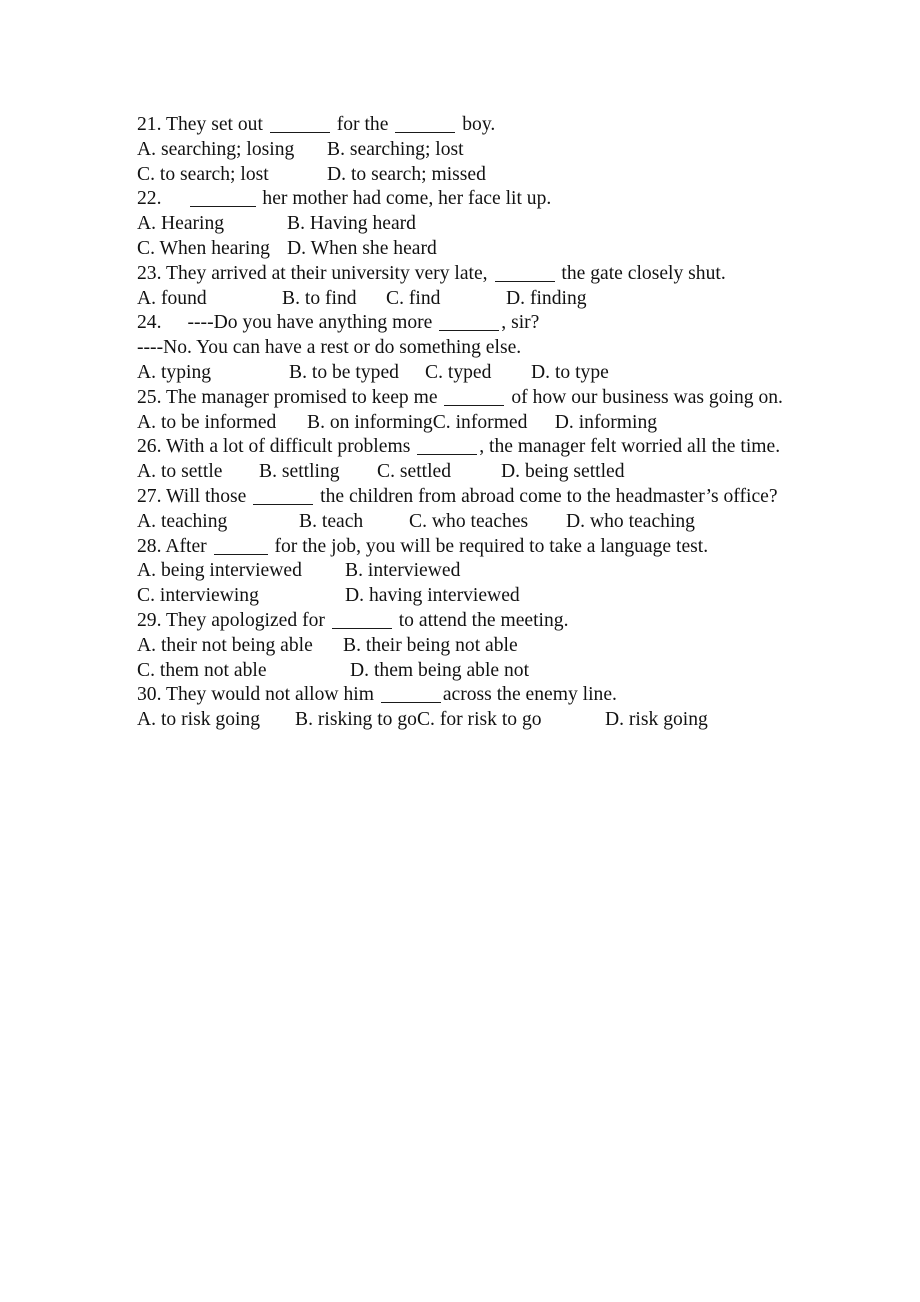 The width and height of the screenshot is (920, 1302). Describe the element at coordinates (581, 372) in the screenshot. I see `option-text-24-D: to type` at that location.